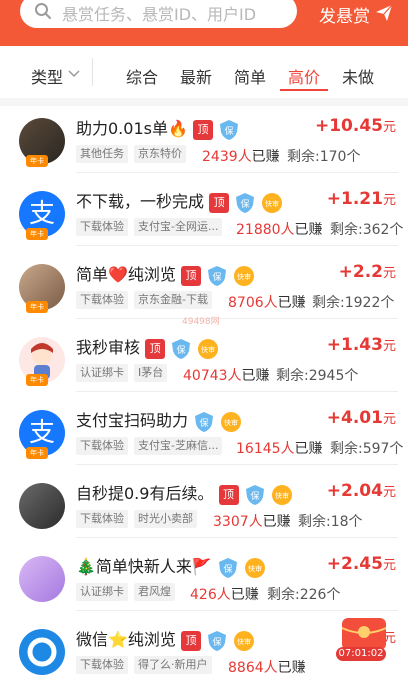  What do you see at coordinates (102, 592) in the screenshot?
I see `tag-category: 认证绑卡` at bounding box center [102, 592].